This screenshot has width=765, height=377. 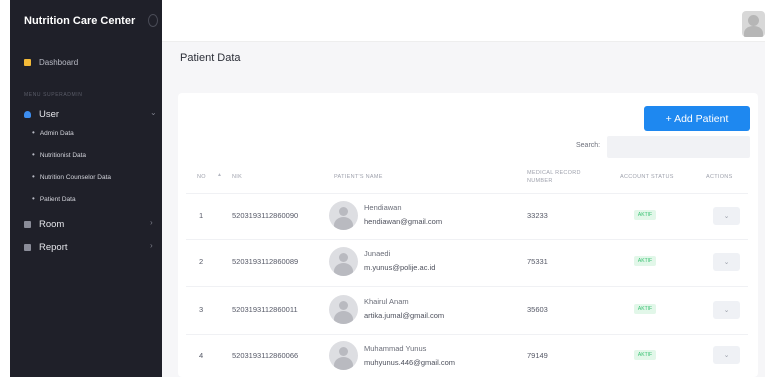 I want to click on sidebar-toggle-icon, so click(x=153, y=20).